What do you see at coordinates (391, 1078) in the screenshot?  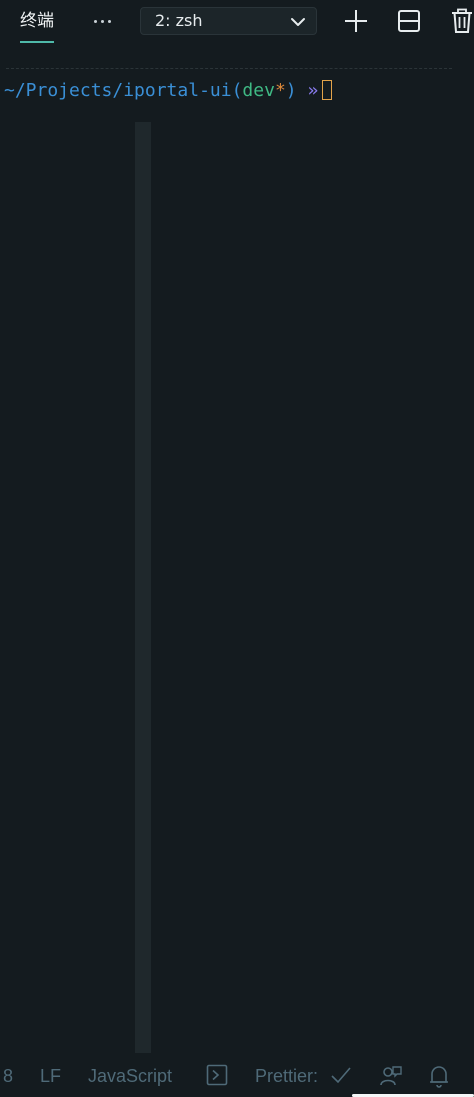 I see `feedback-icon` at bounding box center [391, 1078].